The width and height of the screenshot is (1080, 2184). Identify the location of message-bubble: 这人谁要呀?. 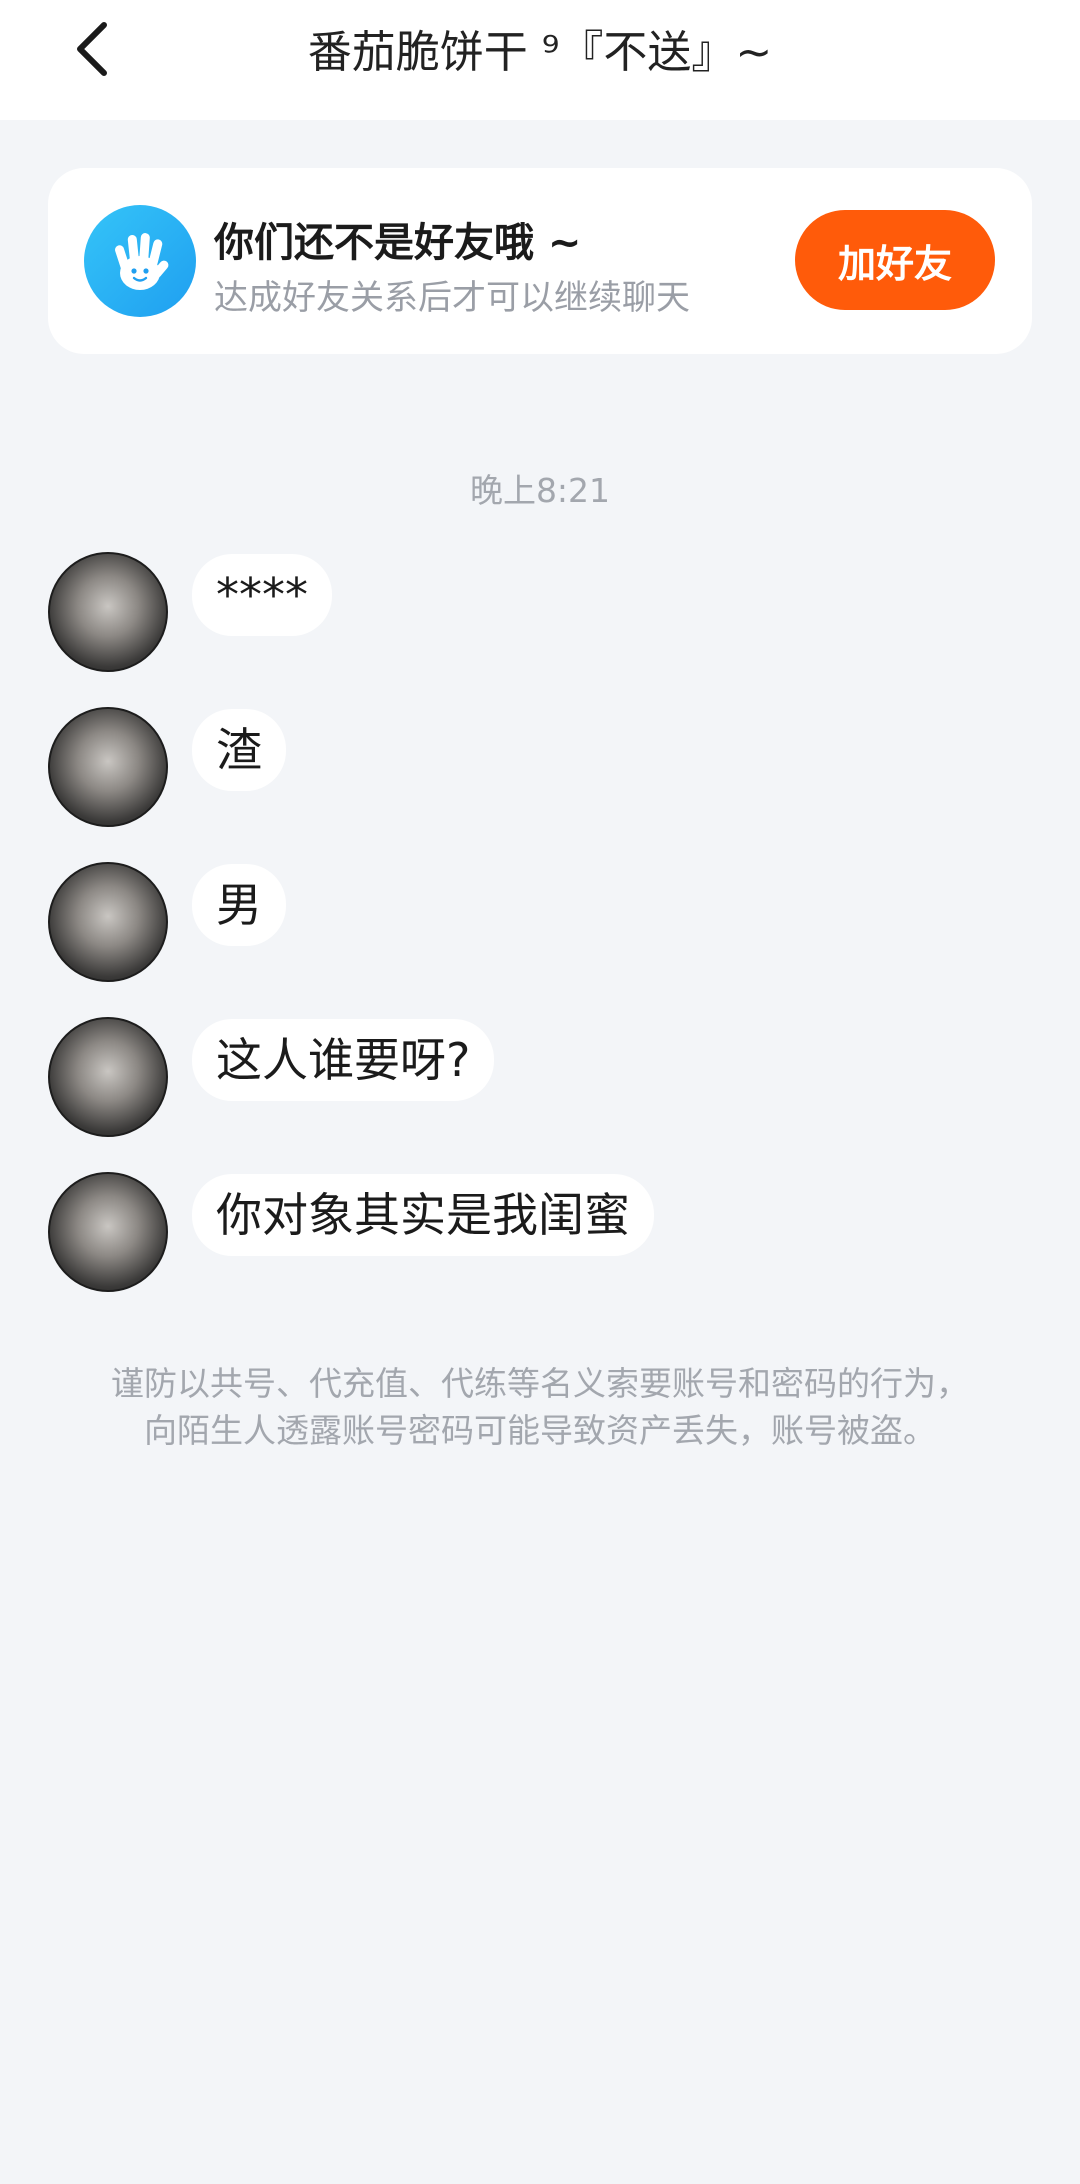
(343, 1060).